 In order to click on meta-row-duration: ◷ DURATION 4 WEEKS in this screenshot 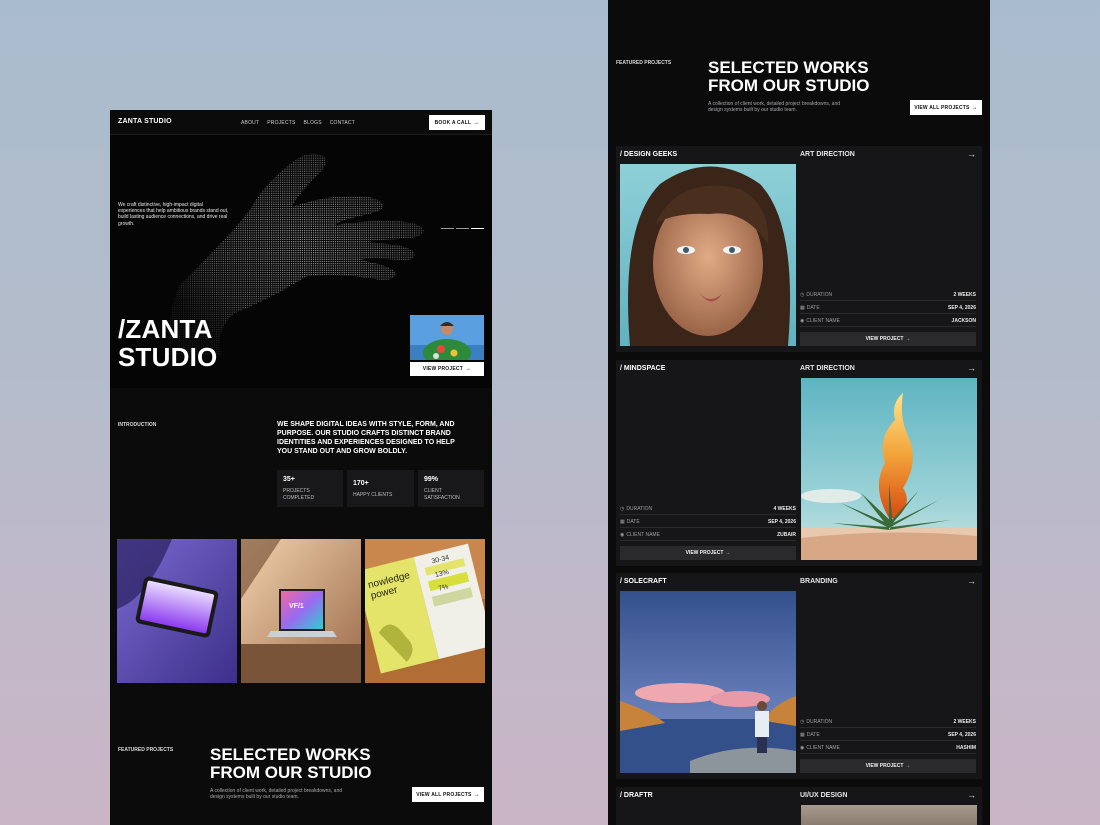, I will do `click(708, 509)`.